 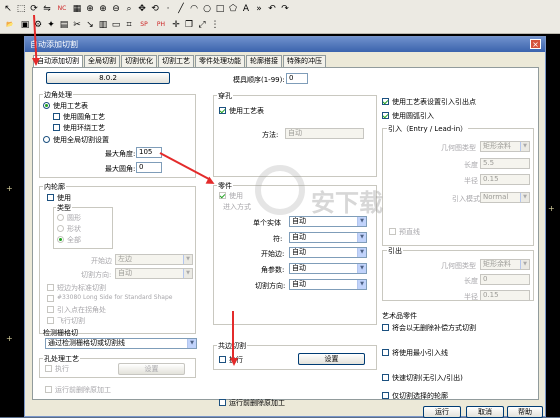 What do you see at coordinates (77, 25) in the screenshot?
I see `cut-icon: ✂` at bounding box center [77, 25].